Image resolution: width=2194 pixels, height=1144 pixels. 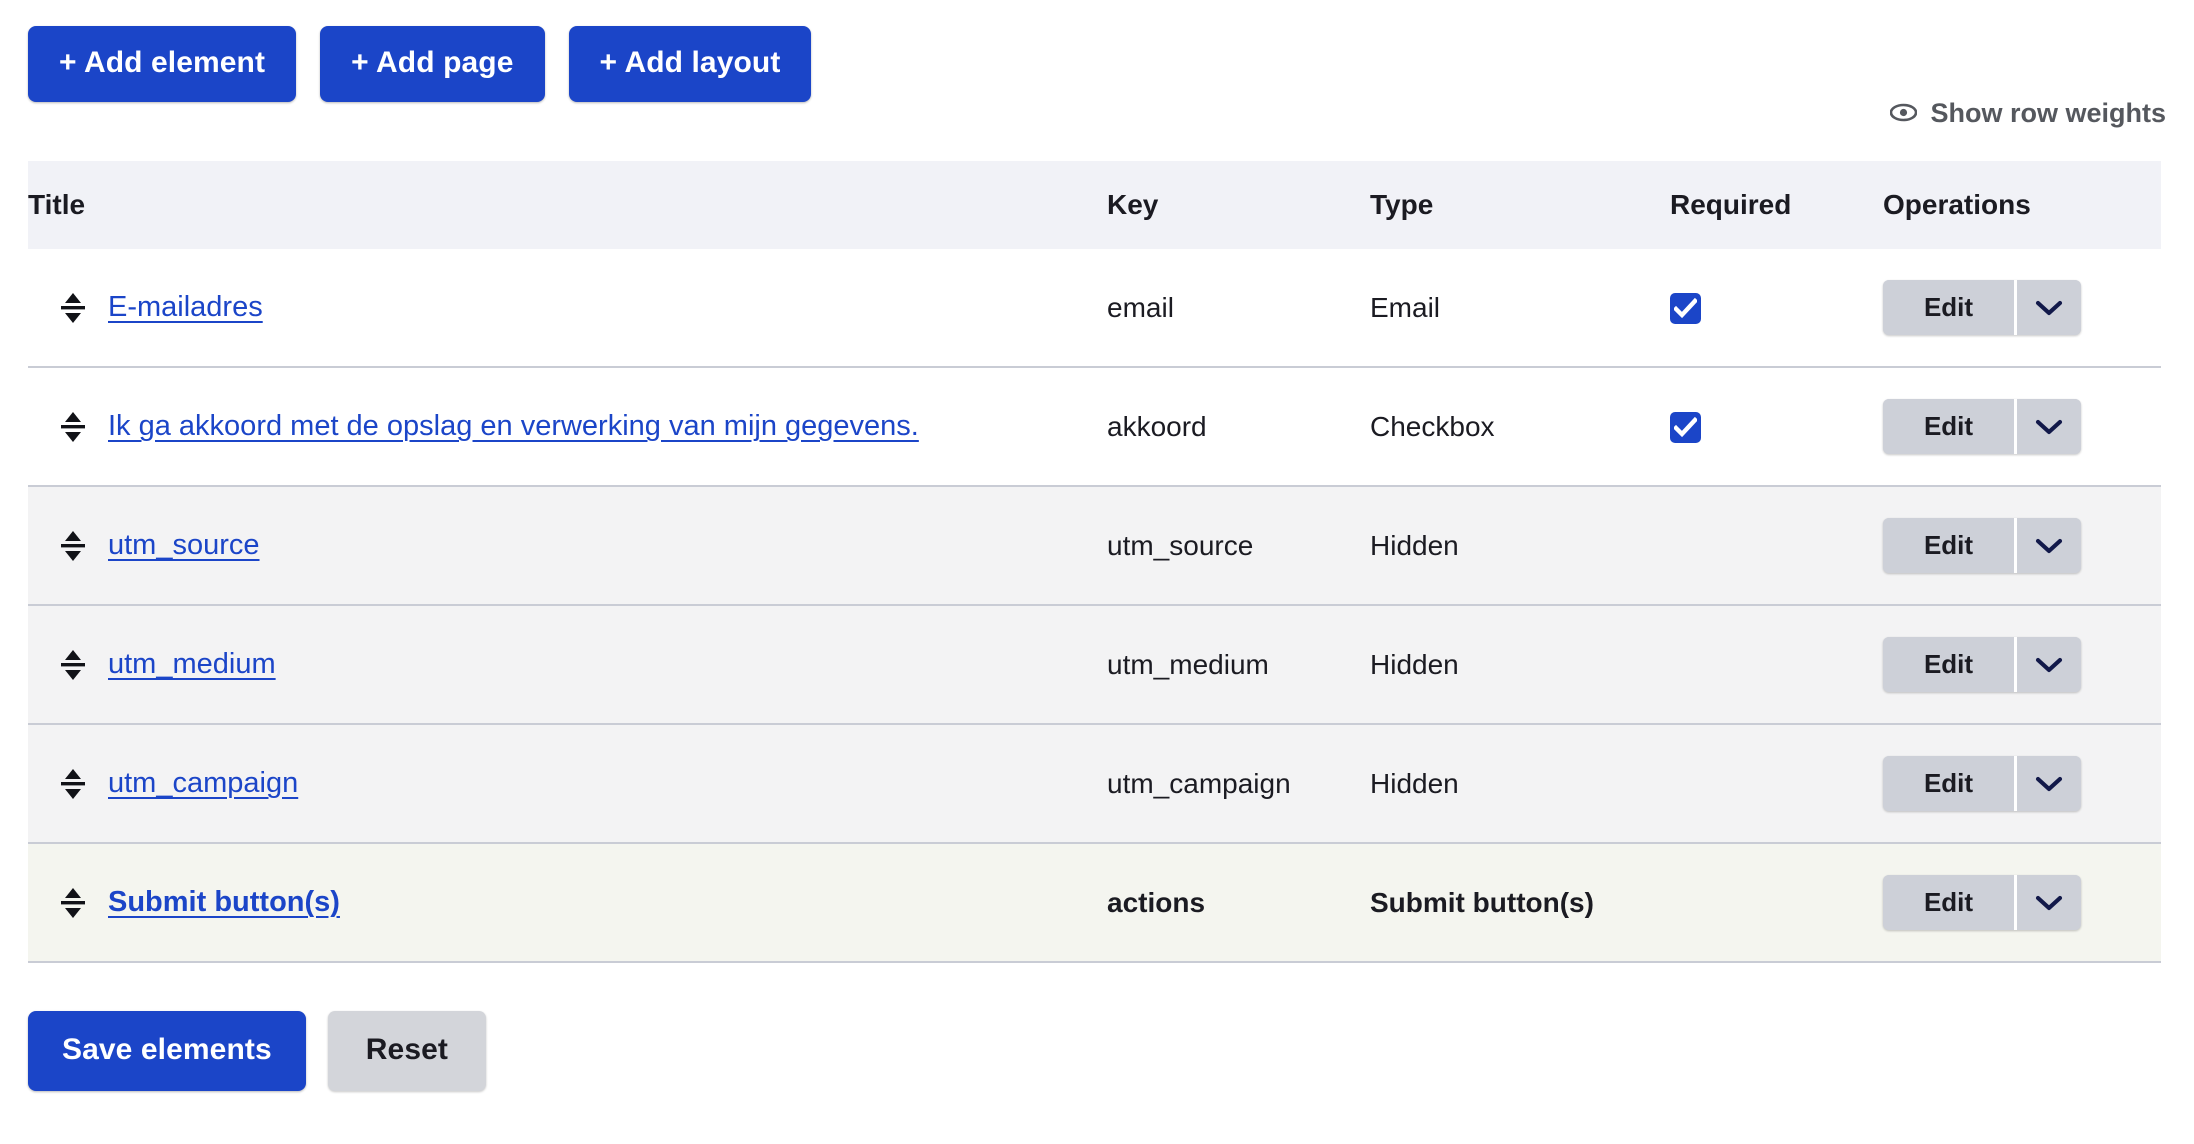 I want to click on show-row-weights-label: Show row weights, so click(x=2048, y=113).